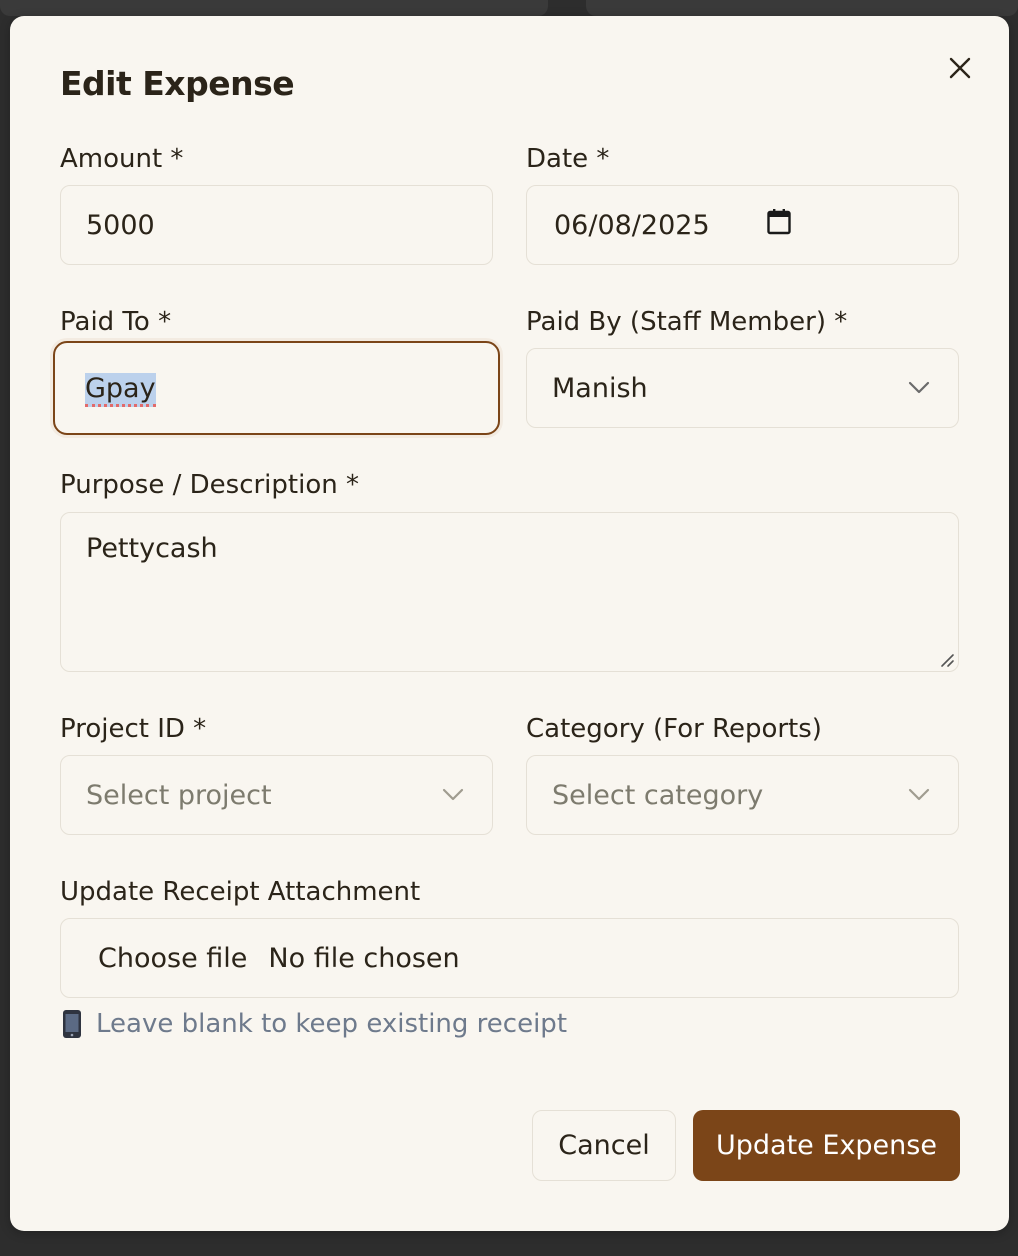 Image resolution: width=1018 pixels, height=1256 pixels. Describe the element at coordinates (568, 159) in the screenshot. I see `date-label: Date *` at that location.